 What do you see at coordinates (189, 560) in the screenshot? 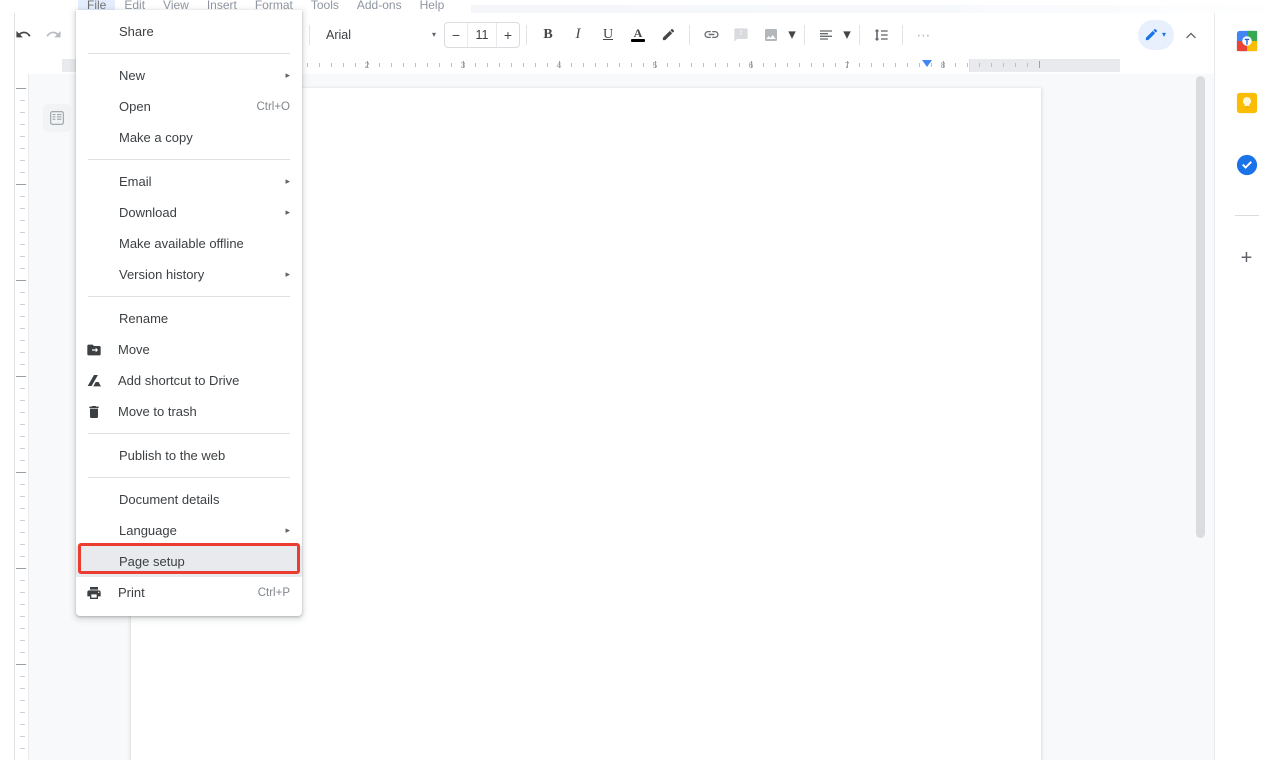
I see `menu-item-page-setup: Page setup` at bounding box center [189, 560].